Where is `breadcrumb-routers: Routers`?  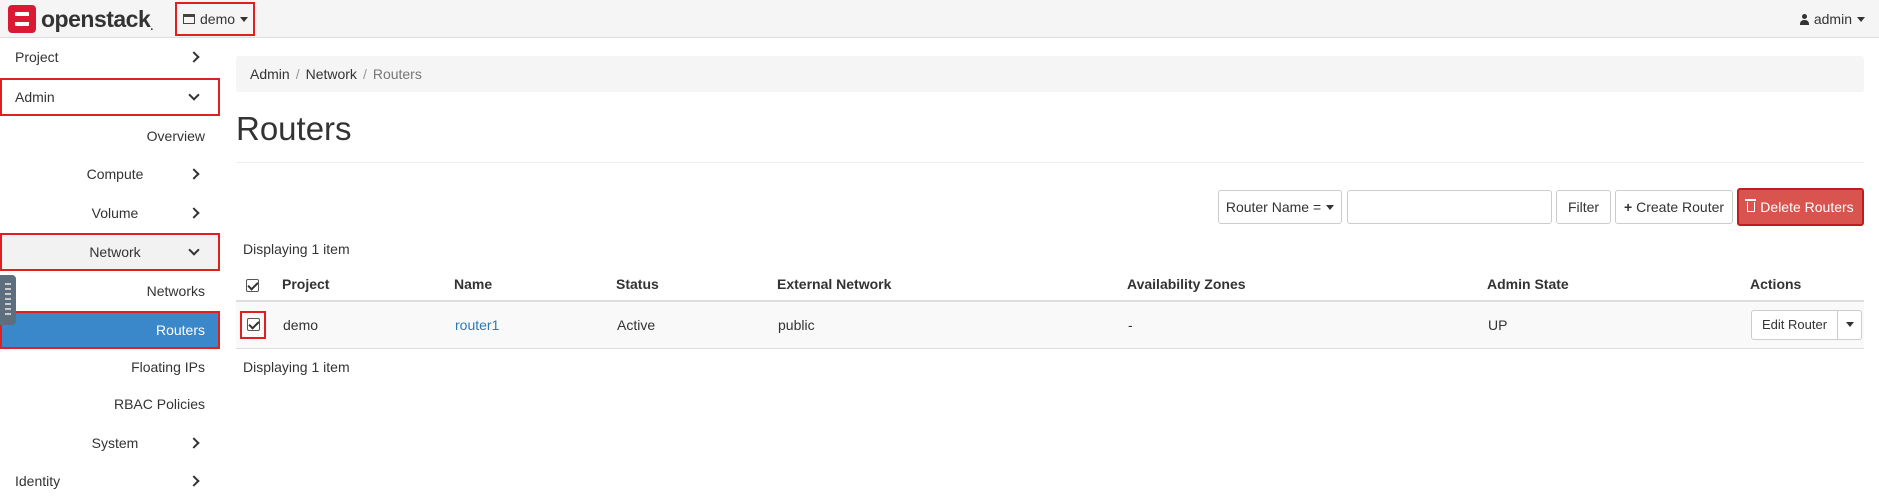
breadcrumb-routers: Routers is located at coordinates (397, 74).